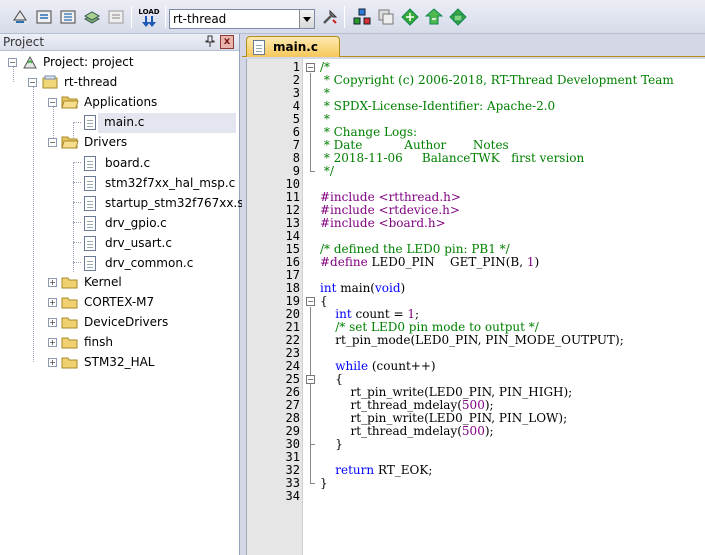  What do you see at coordinates (149, 17) in the screenshot?
I see `download-icon: LOAD` at bounding box center [149, 17].